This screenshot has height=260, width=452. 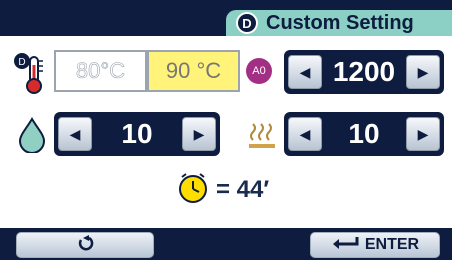 What do you see at coordinates (193, 190) in the screenshot?
I see `timer-icon` at bounding box center [193, 190].